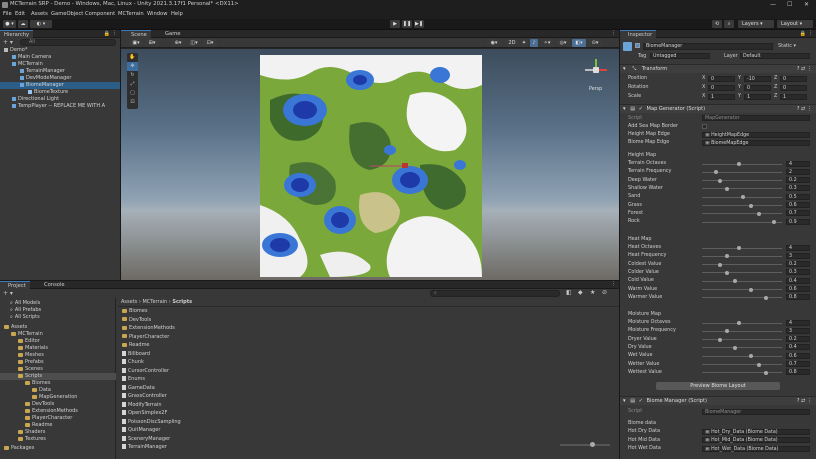 The image size is (816, 459). Describe the element at coordinates (775, 56) in the screenshot. I see `layer-dropdown: Default` at that location.